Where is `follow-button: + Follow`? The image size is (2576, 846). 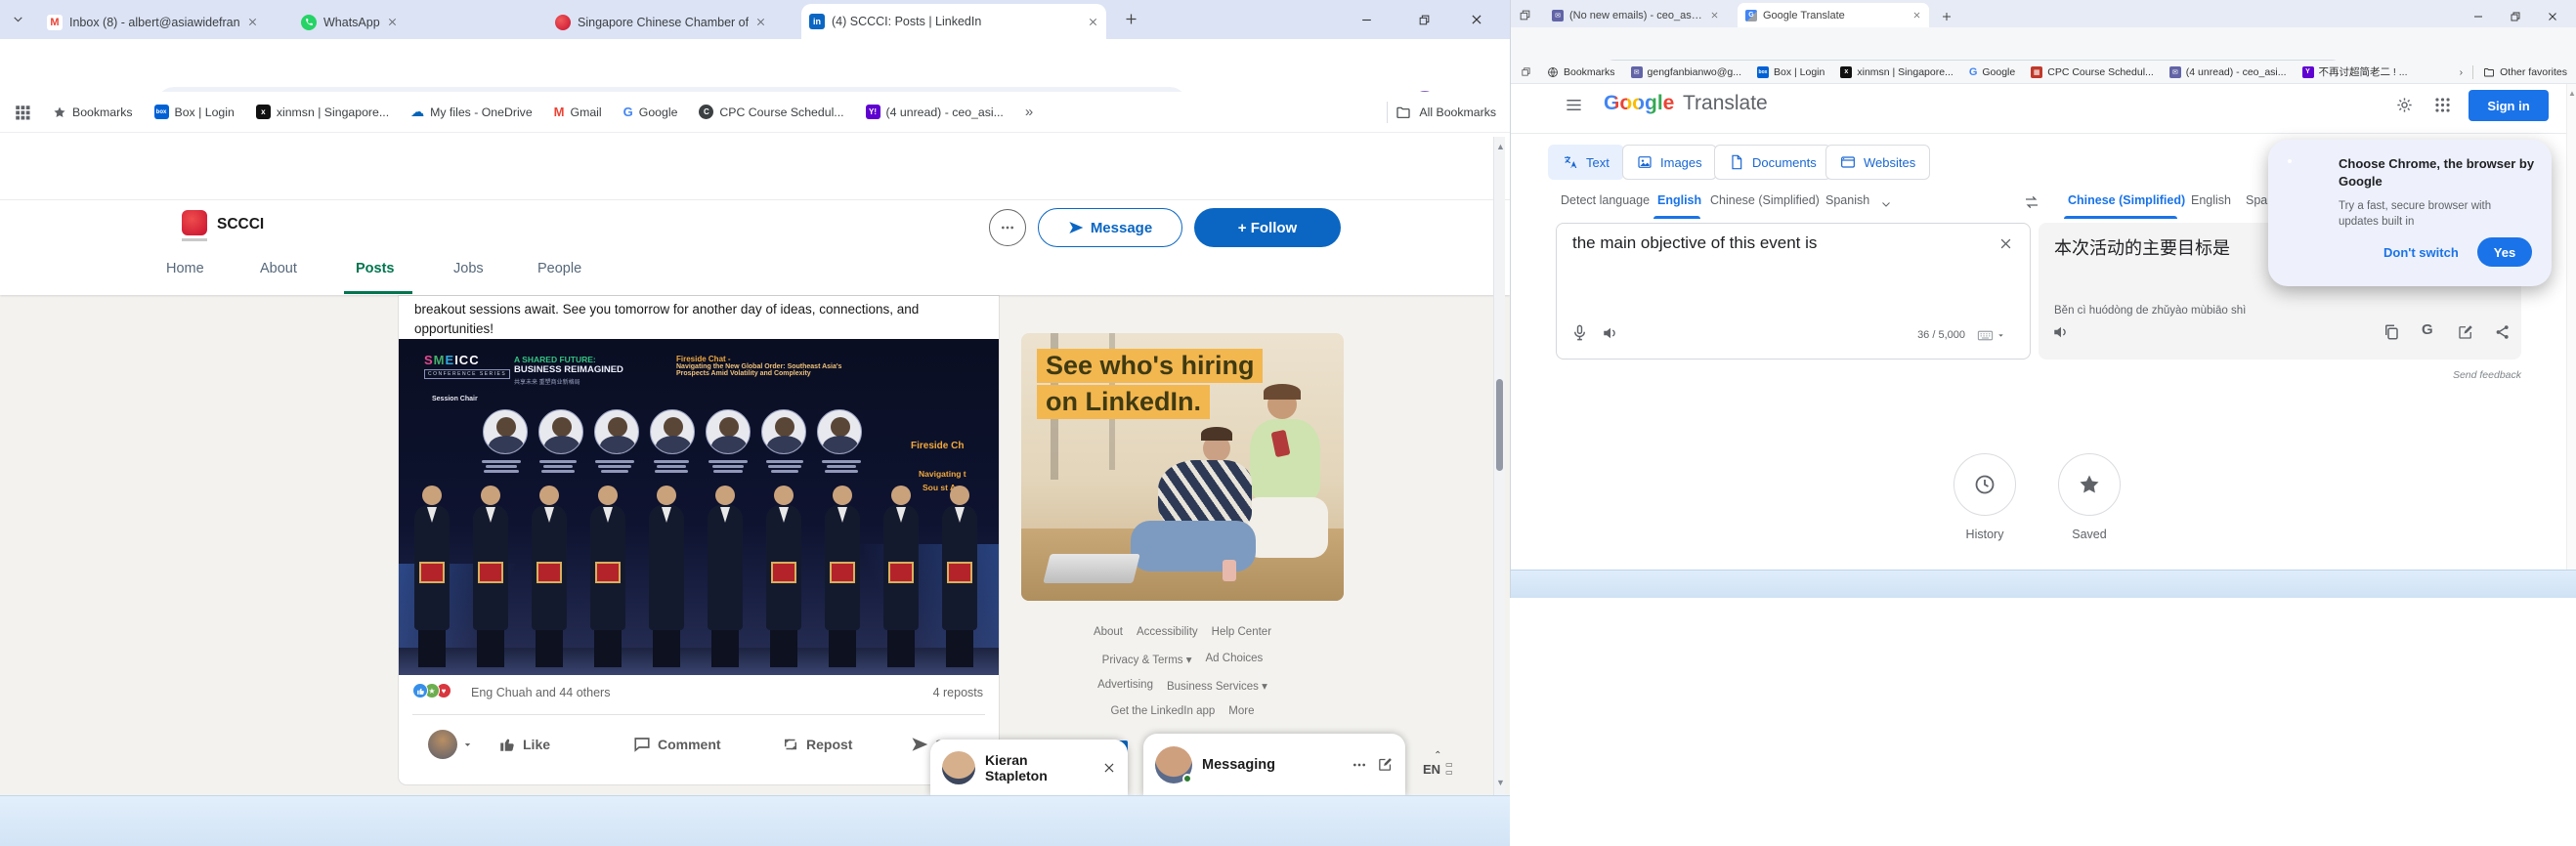 follow-button: + Follow is located at coordinates (1268, 227).